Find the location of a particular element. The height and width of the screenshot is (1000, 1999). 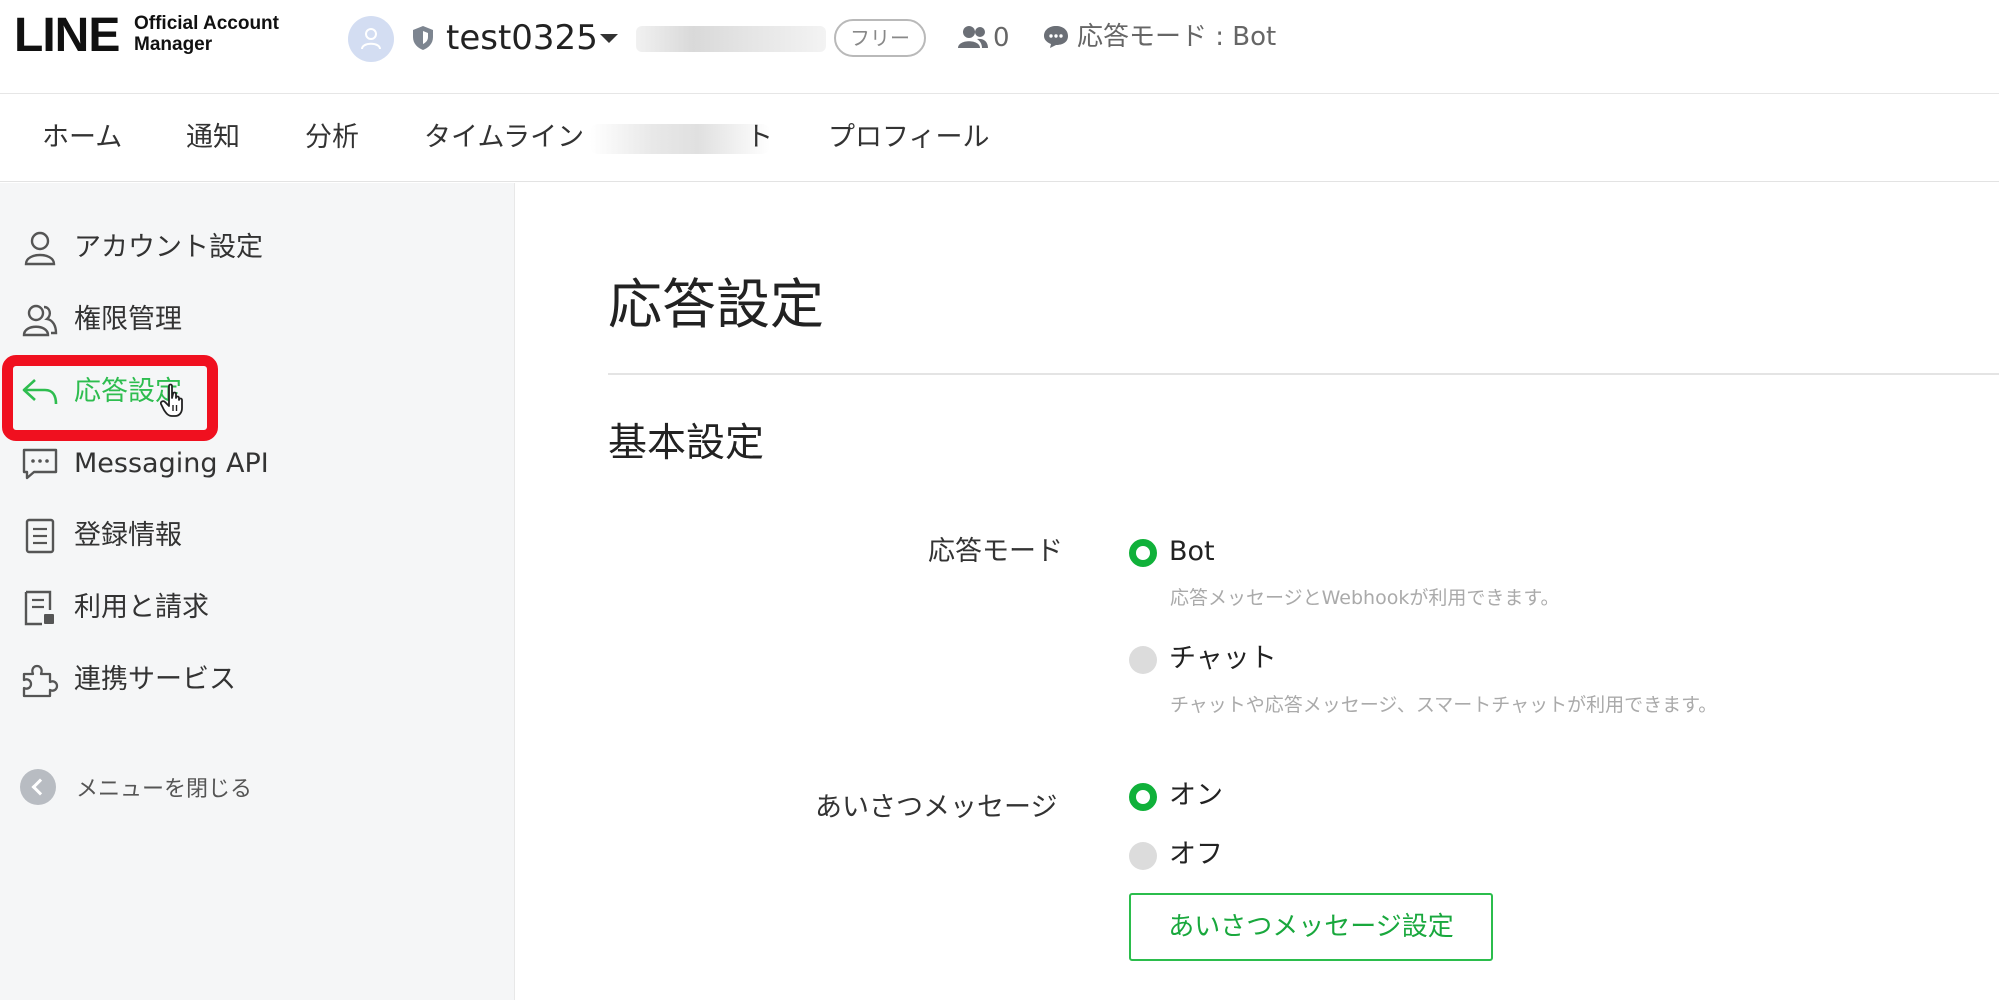

sidebar-item-label: 登録情報 is located at coordinates (128, 535).